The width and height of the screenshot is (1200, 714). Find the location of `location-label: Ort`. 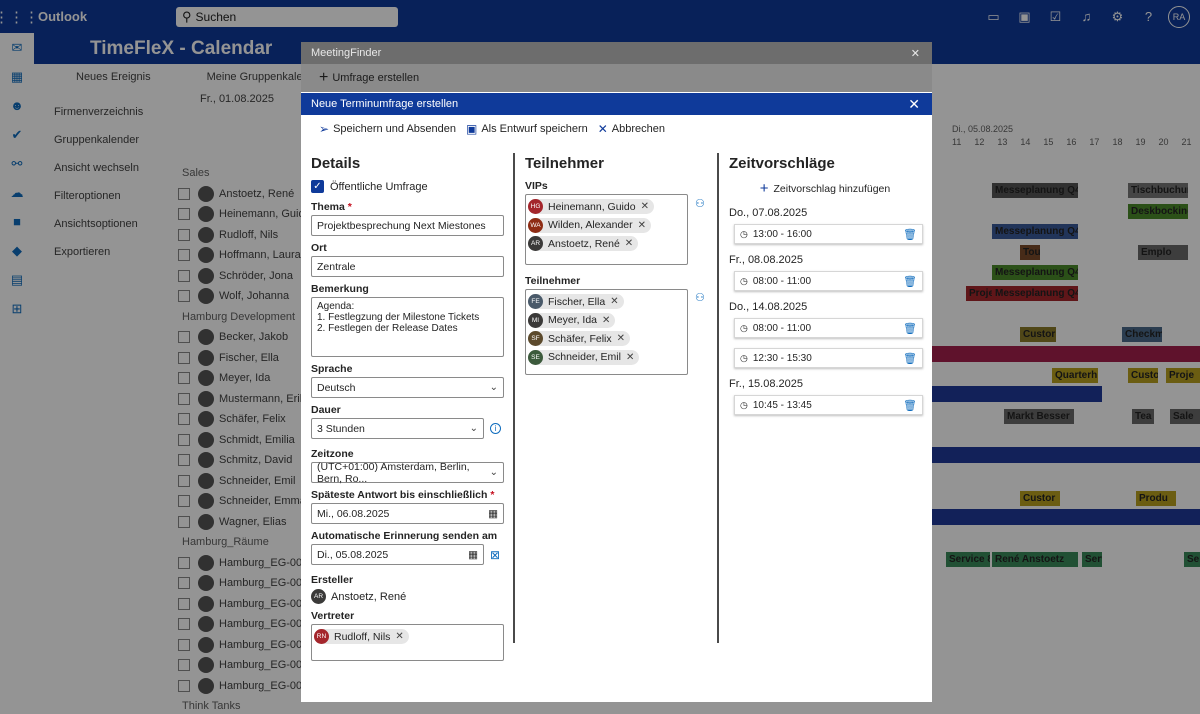

location-label: Ort is located at coordinates (319, 248).